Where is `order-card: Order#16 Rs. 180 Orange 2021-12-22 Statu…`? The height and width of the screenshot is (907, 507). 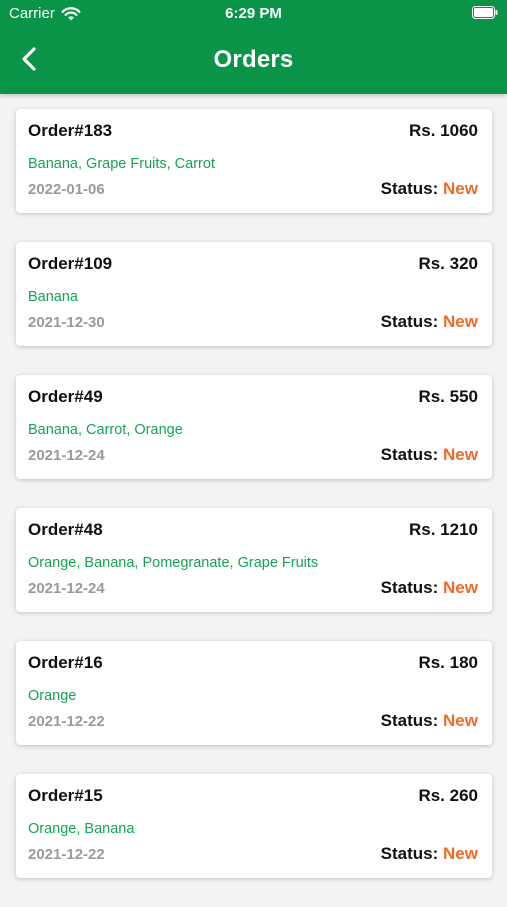 order-card: Order#16 Rs. 180 Orange 2021-12-22 Statu… is located at coordinates (254, 693).